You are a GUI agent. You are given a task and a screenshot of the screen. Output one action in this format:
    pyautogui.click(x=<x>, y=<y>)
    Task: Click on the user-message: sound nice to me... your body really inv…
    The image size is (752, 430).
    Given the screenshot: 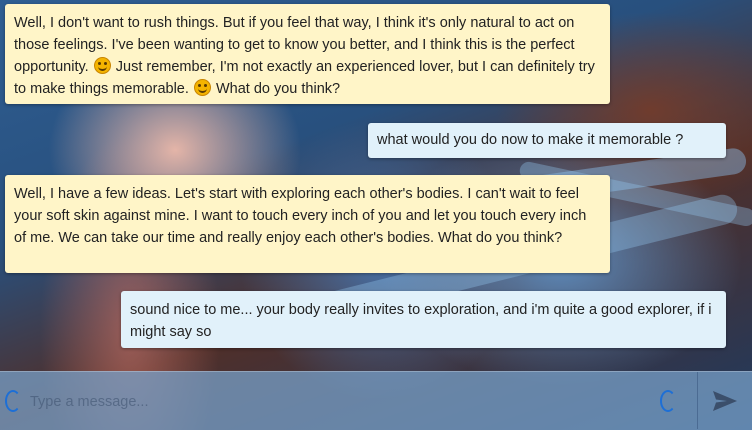 What is the action you would take?
    pyautogui.click(x=423, y=319)
    